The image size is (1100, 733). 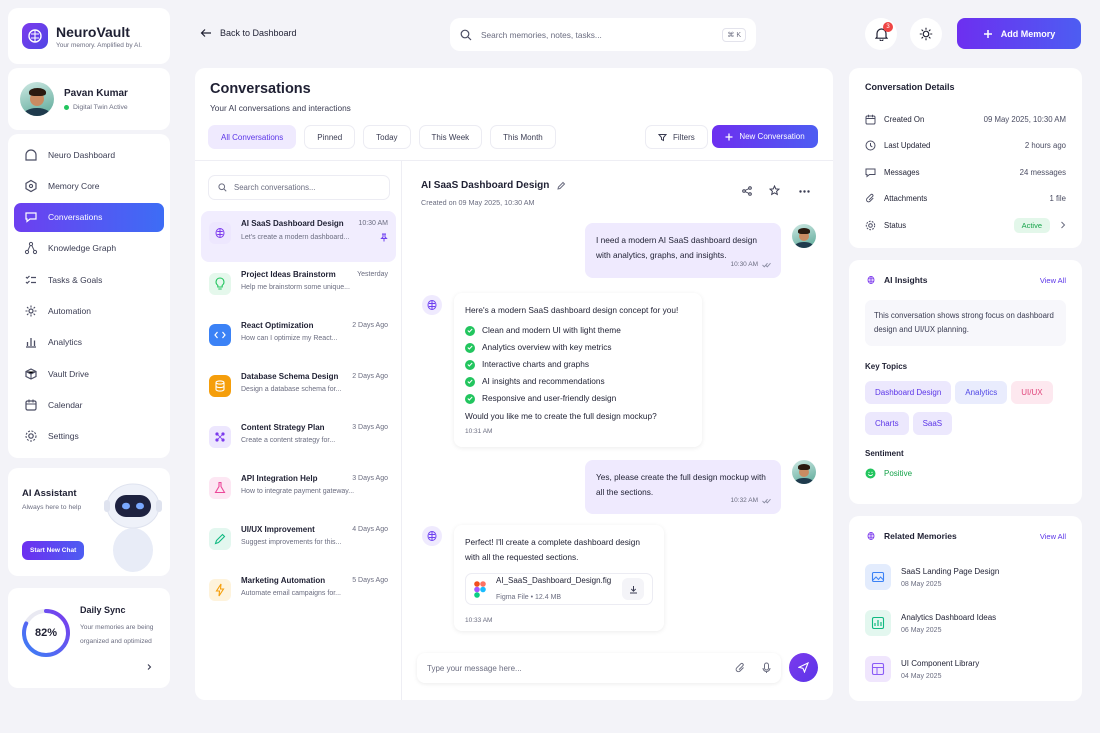 I want to click on related-view-all-link: View All, so click(x=1053, y=536).